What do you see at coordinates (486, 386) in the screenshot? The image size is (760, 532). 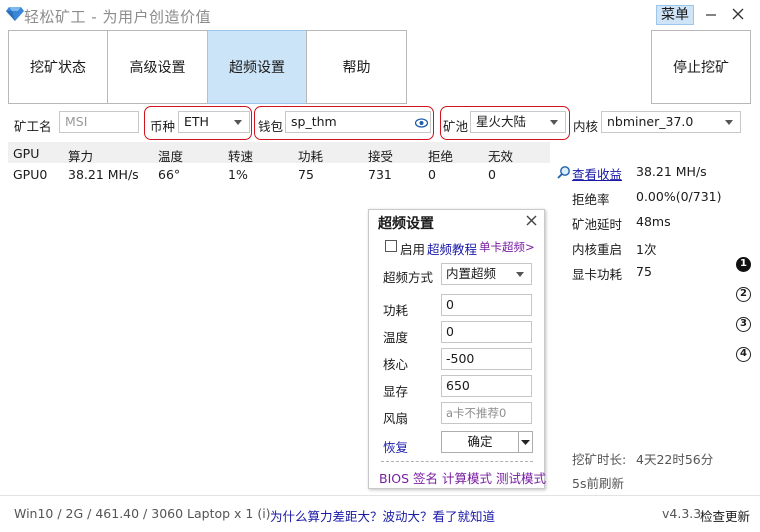 I see `memory-input: 650` at bounding box center [486, 386].